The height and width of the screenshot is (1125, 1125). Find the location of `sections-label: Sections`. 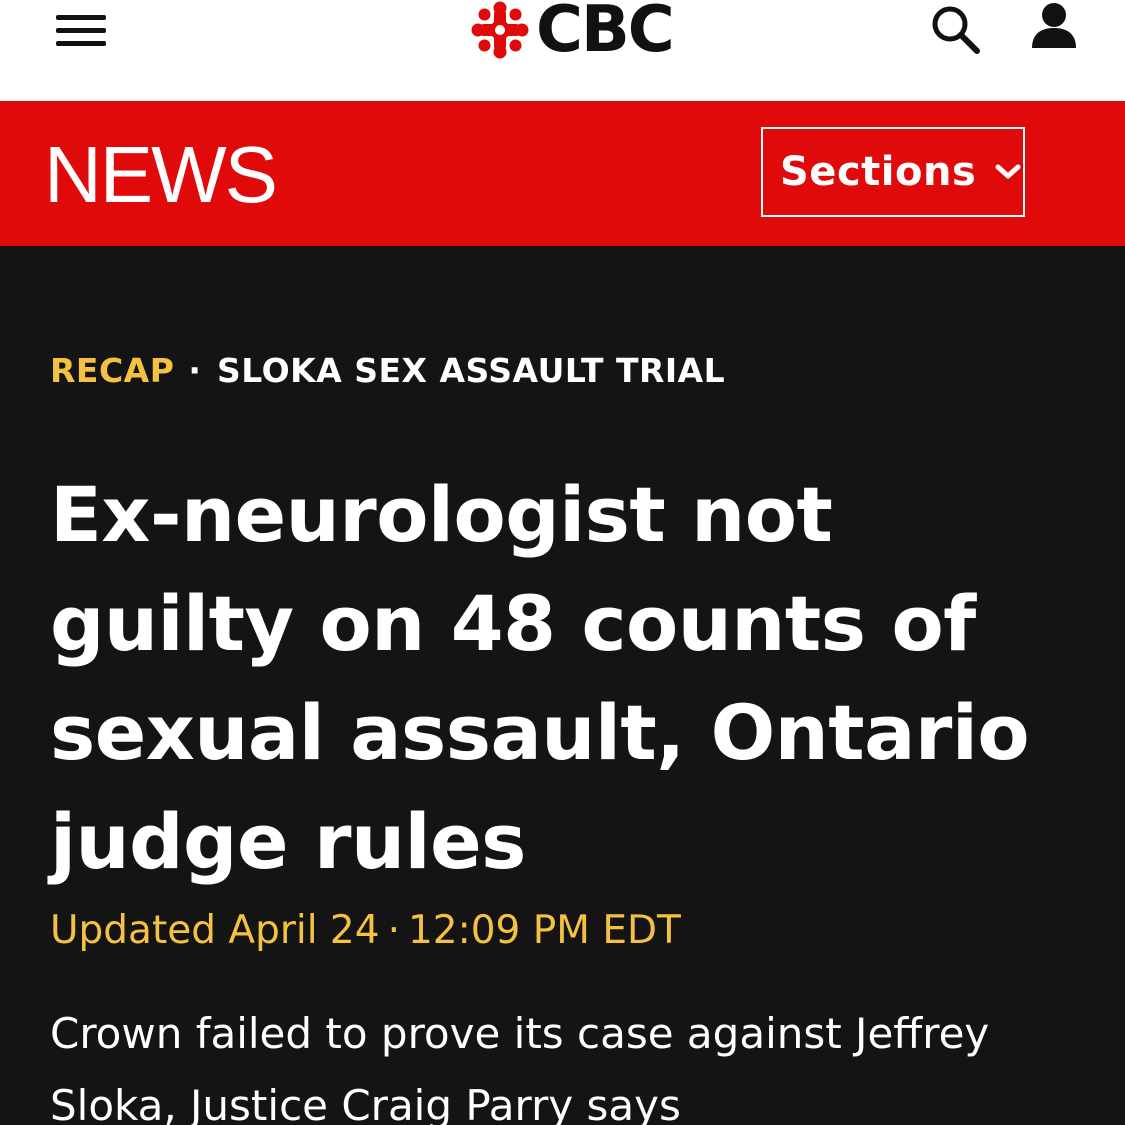

sections-label: Sections is located at coordinates (878, 172).